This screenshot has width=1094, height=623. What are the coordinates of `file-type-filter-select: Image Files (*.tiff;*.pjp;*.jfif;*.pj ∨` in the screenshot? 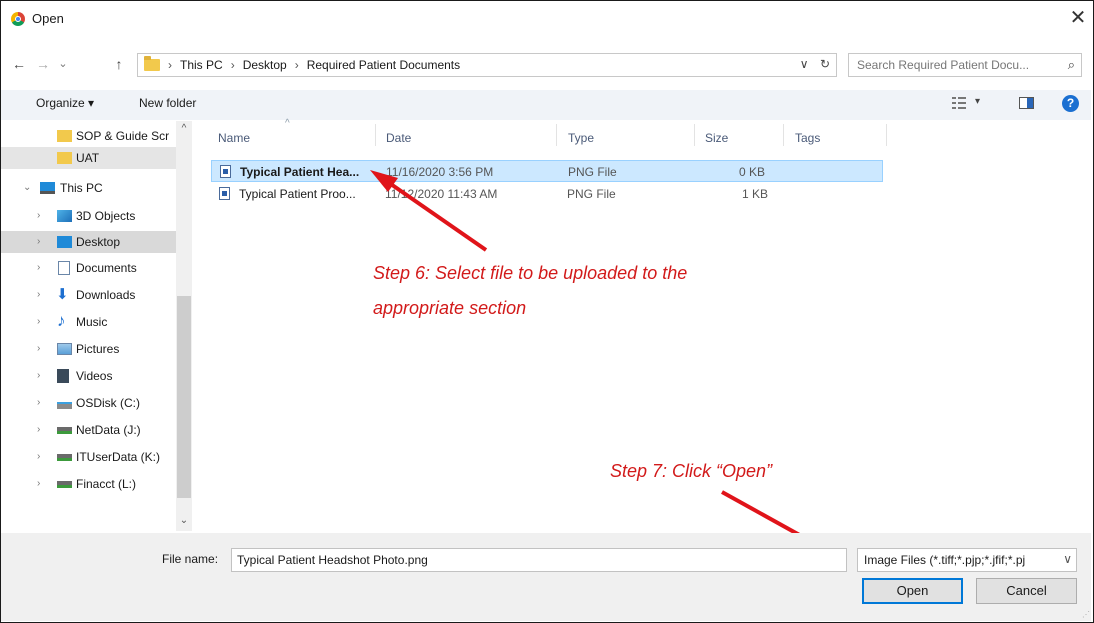 It's located at (967, 560).